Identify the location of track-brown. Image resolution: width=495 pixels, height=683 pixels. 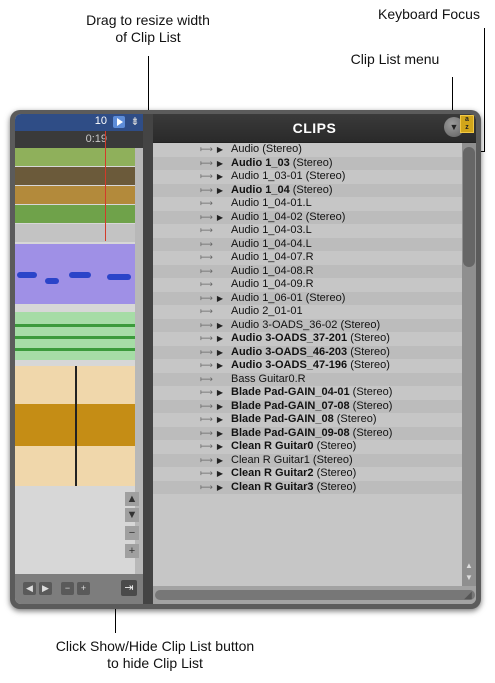
(75, 176).